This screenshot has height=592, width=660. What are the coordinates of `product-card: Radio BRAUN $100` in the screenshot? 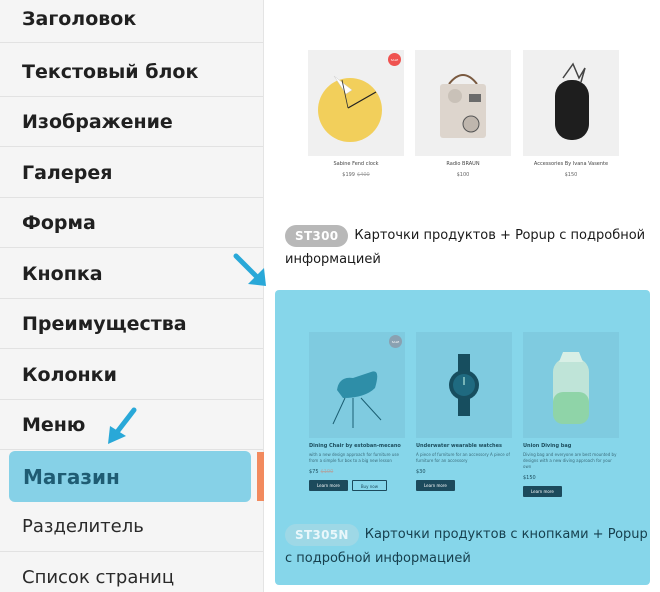 It's located at (463, 114).